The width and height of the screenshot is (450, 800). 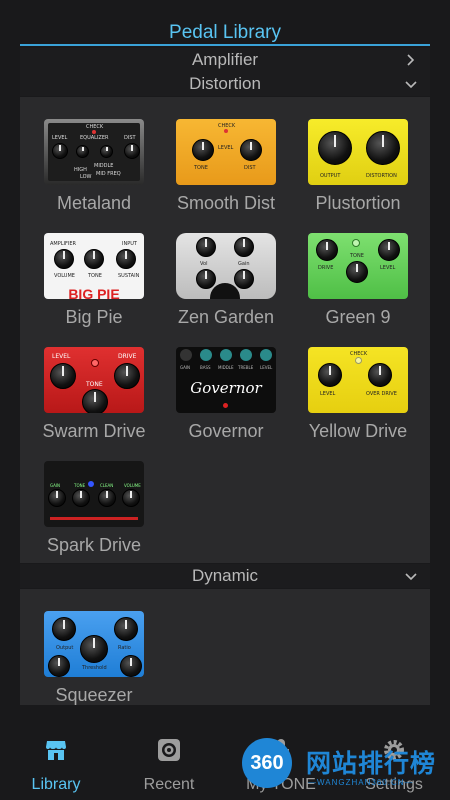 I want to click on dynamic-panel: Output Ratio Threshold Squeezer, so click(x=225, y=647).